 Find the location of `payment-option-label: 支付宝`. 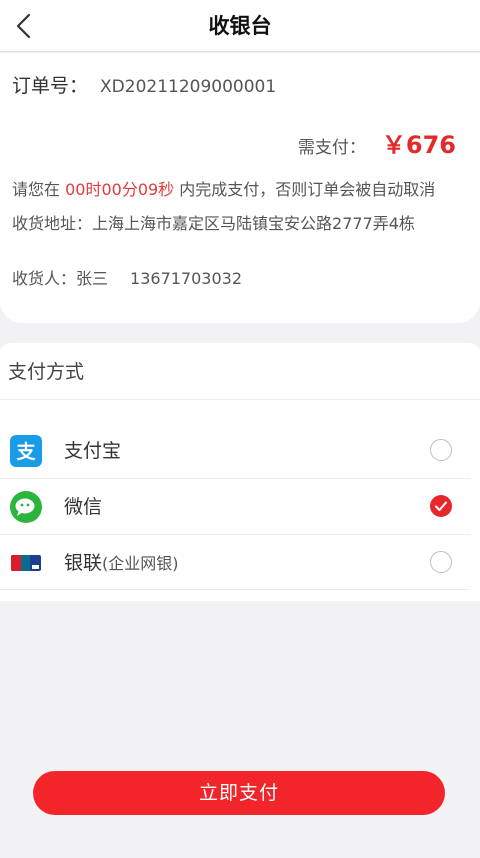

payment-option-label: 支付宝 is located at coordinates (93, 451).